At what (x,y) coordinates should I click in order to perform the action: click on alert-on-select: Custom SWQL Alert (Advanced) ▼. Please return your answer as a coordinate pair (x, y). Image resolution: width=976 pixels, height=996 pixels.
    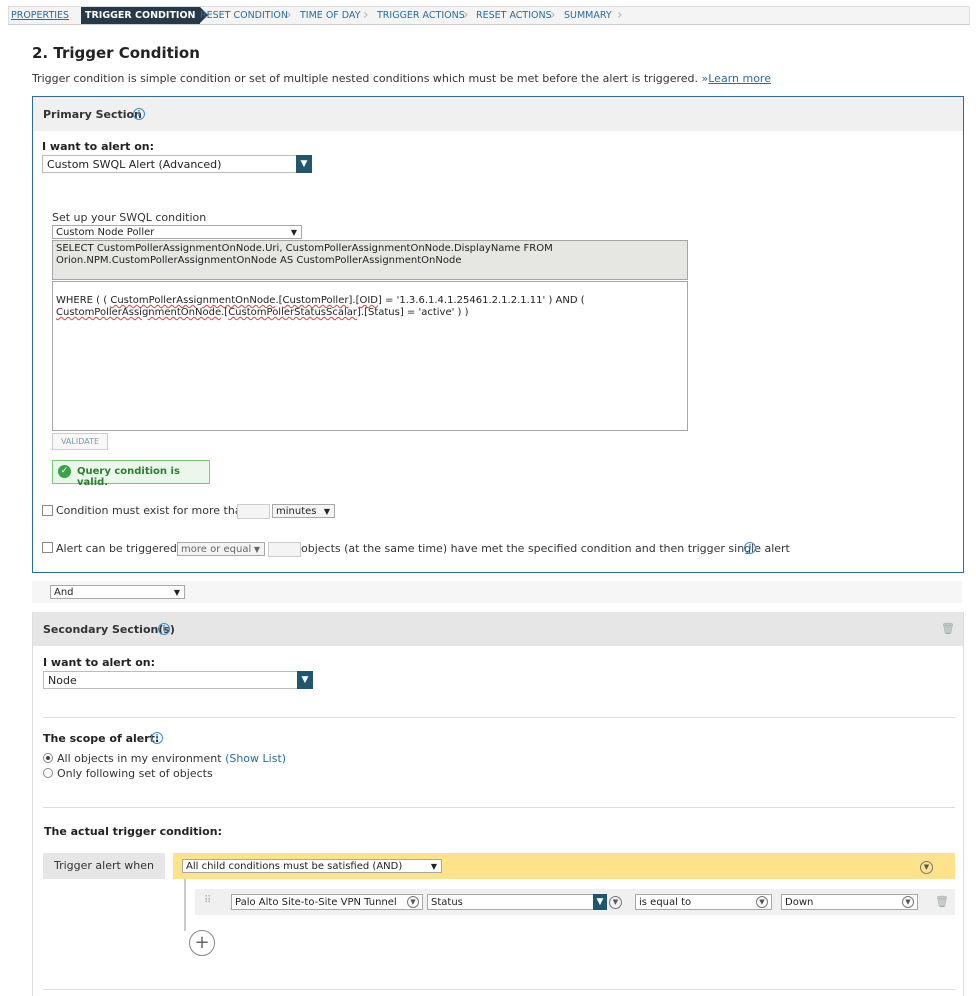
    Looking at the image, I should click on (177, 164).